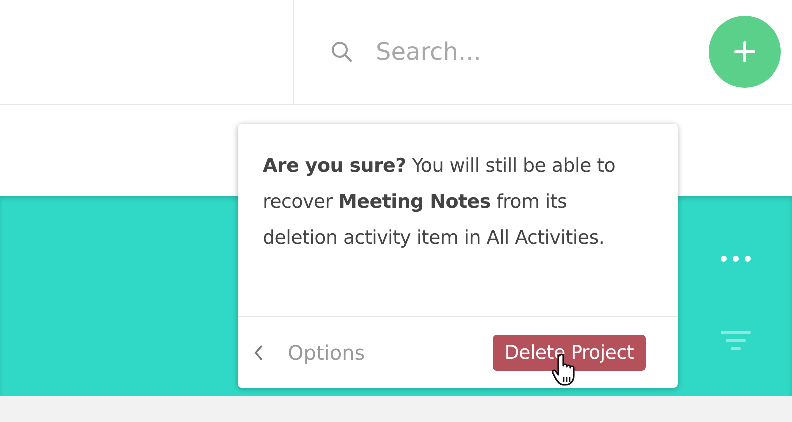 Image resolution: width=792 pixels, height=422 pixels. Describe the element at coordinates (745, 52) in the screenshot. I see `plus-icon` at that location.